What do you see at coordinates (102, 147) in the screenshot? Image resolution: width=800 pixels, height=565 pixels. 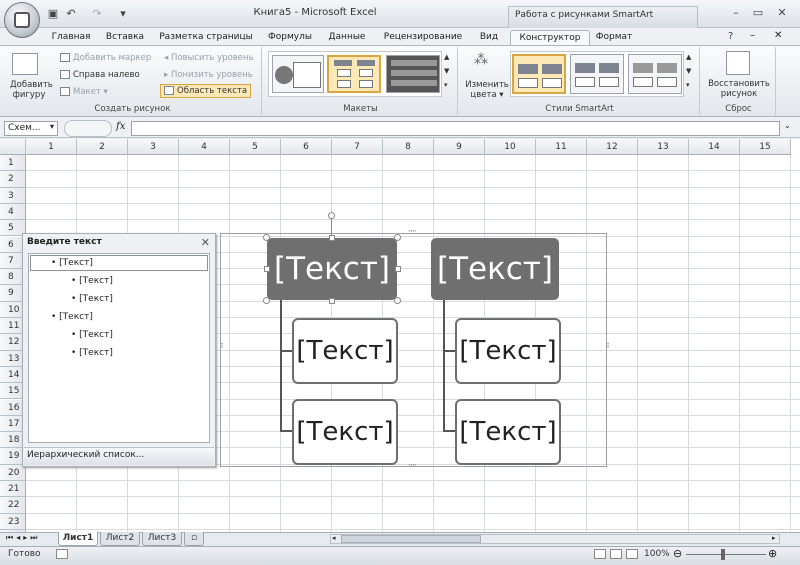 I see `column-header: 2` at bounding box center [102, 147].